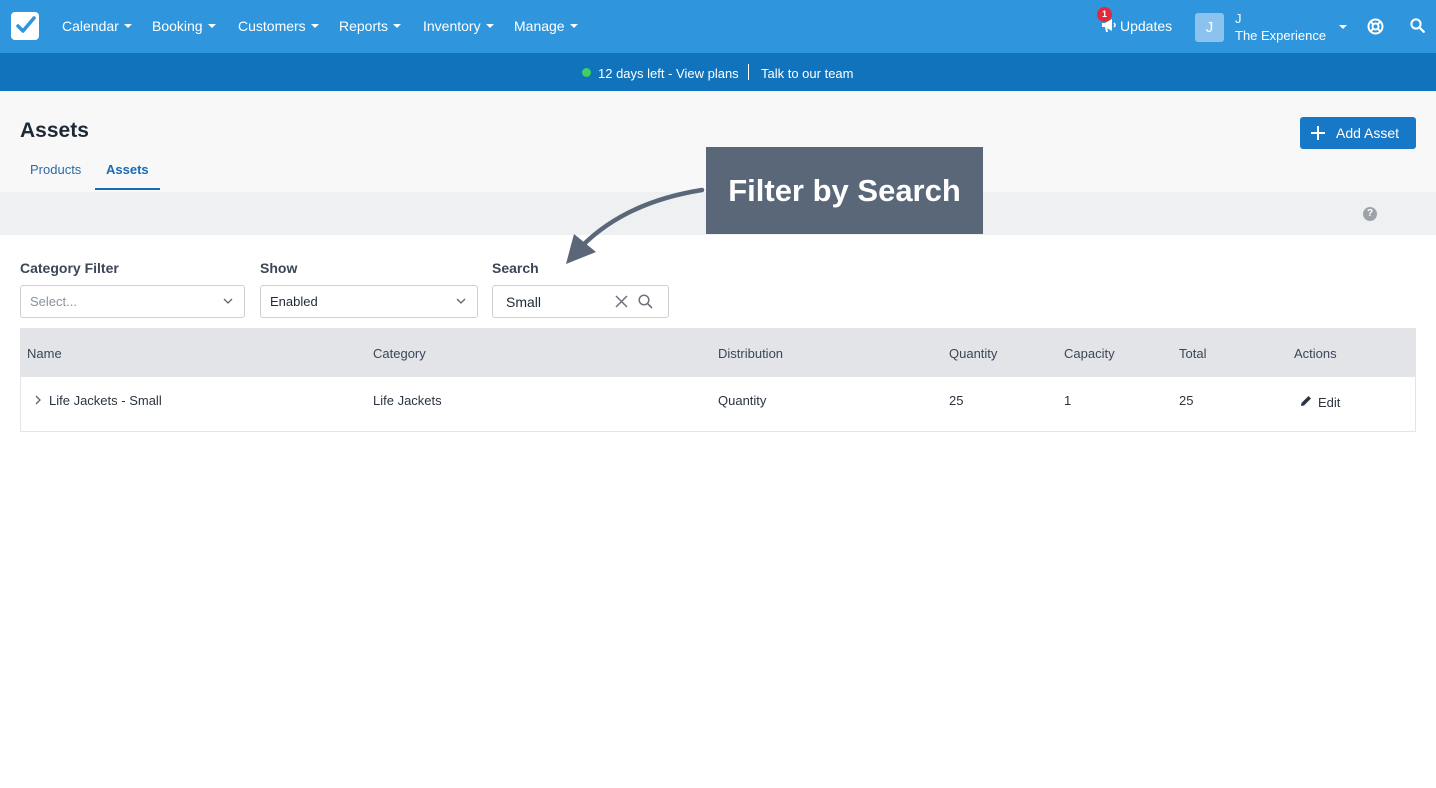 Image resolution: width=1436 pixels, height=788 pixels. What do you see at coordinates (279, 268) in the screenshot?
I see `show-filter-label: Show` at bounding box center [279, 268].